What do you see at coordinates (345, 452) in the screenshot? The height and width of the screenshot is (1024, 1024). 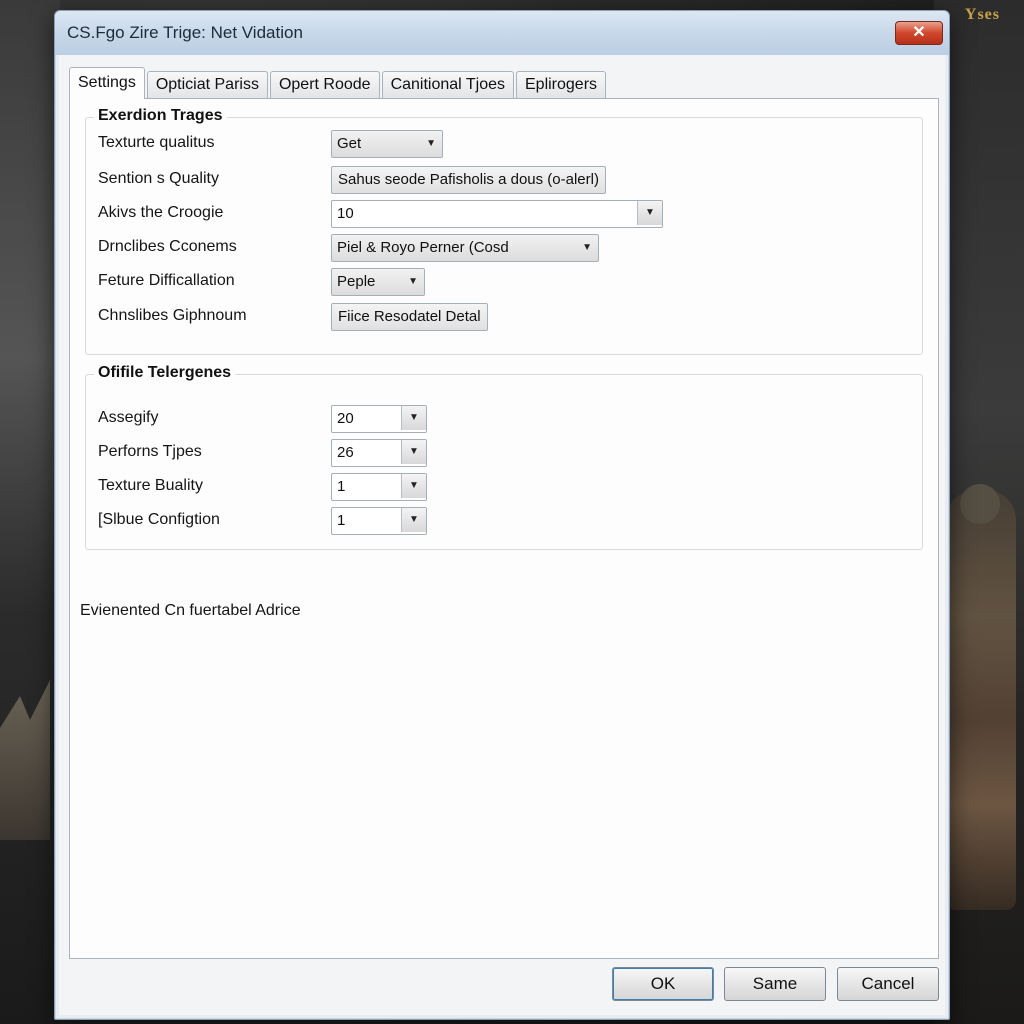 I see `combobox-value: 26` at bounding box center [345, 452].